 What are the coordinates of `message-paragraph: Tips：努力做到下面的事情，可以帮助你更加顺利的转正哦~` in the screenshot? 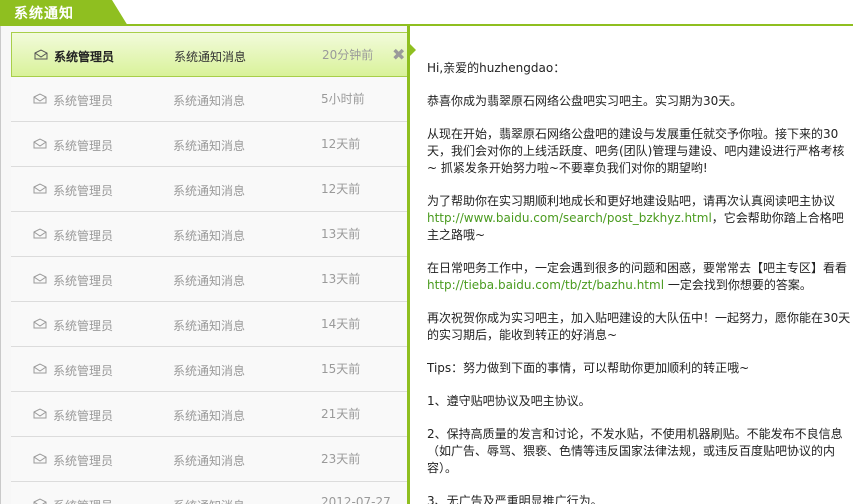 It's located at (588, 368).